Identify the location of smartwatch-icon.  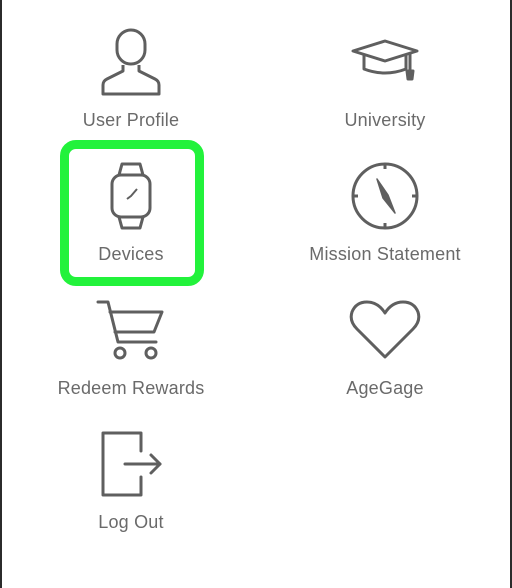
(131, 196).